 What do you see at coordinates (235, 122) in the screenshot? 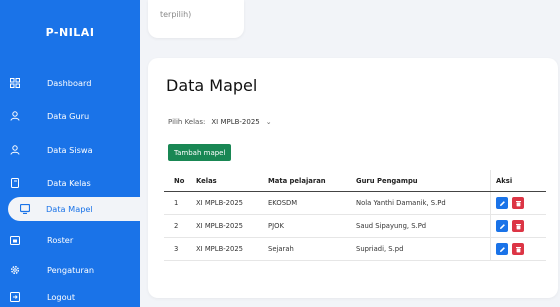
I see `class-select-value: XI MPLB-2025` at bounding box center [235, 122].